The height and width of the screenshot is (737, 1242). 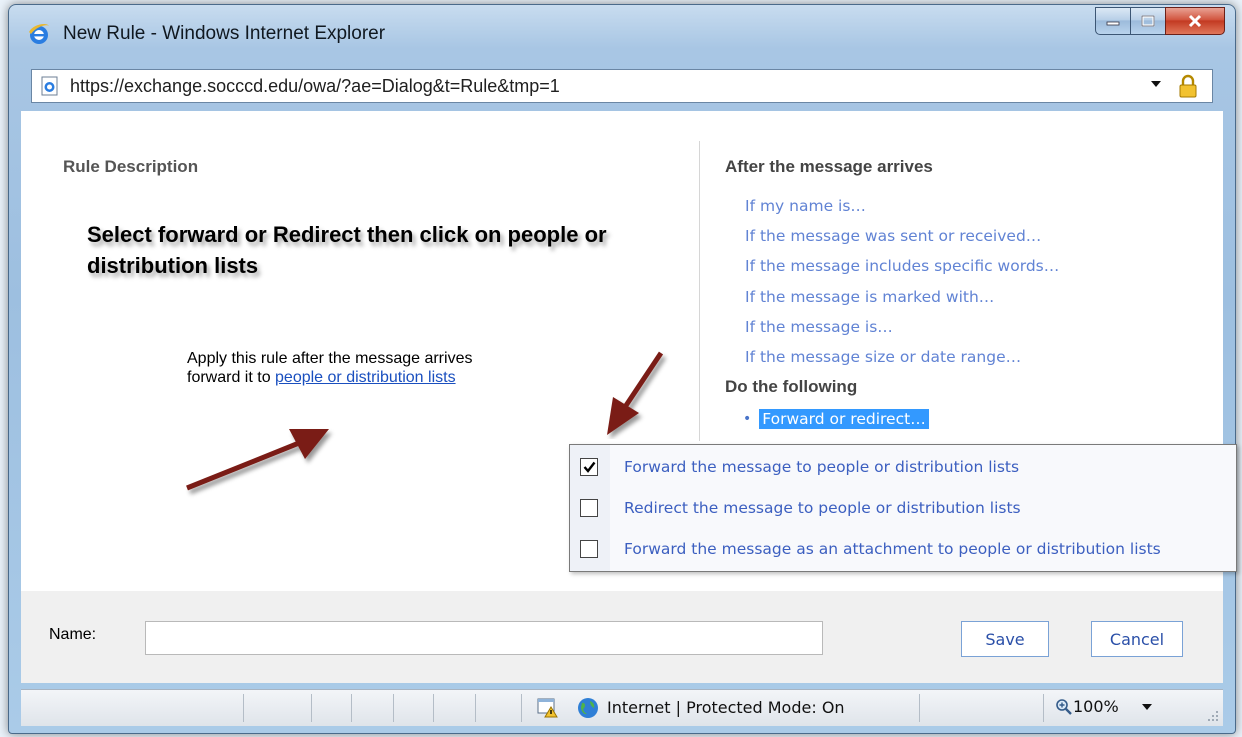 What do you see at coordinates (1213, 716) in the screenshot?
I see `resize-grip-icon` at bounding box center [1213, 716].